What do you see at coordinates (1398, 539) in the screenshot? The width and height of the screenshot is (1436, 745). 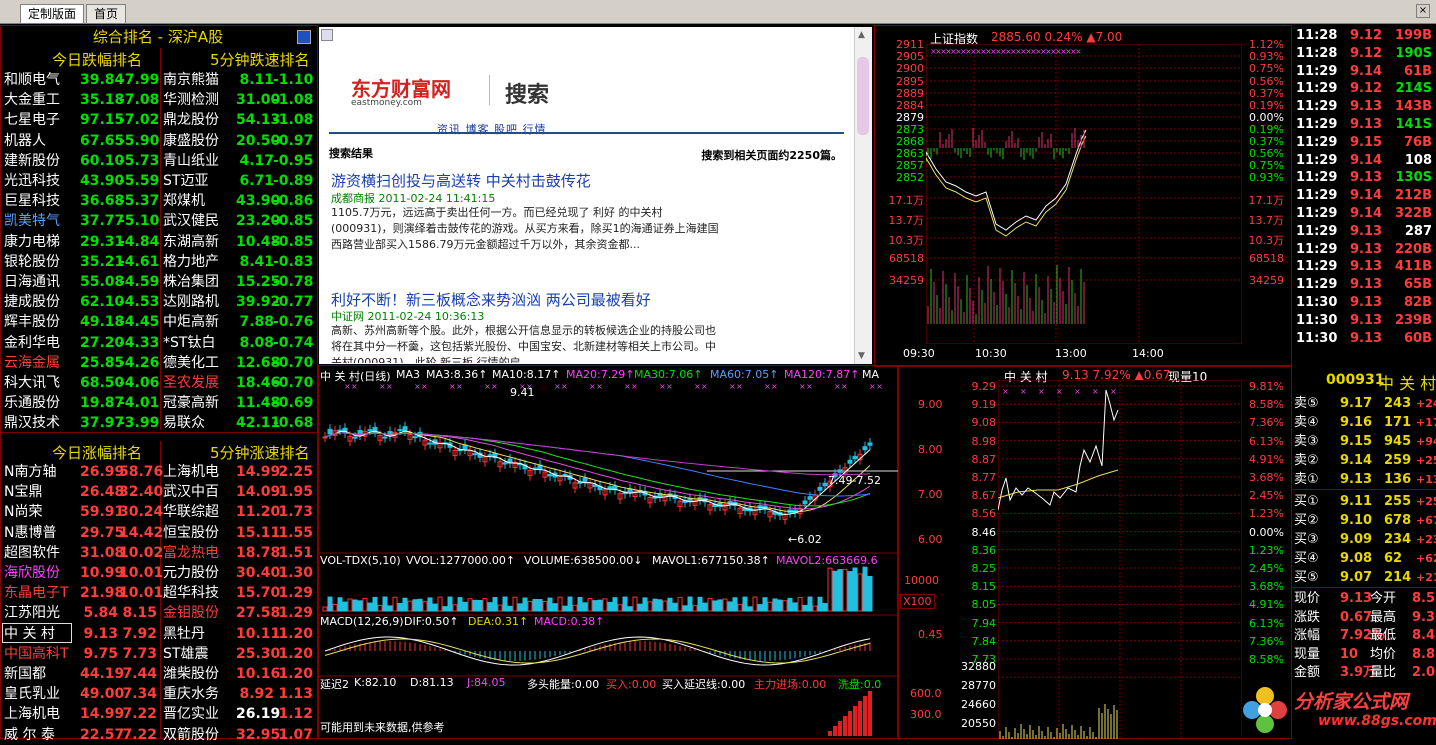 I see `volume: 234` at bounding box center [1398, 539].